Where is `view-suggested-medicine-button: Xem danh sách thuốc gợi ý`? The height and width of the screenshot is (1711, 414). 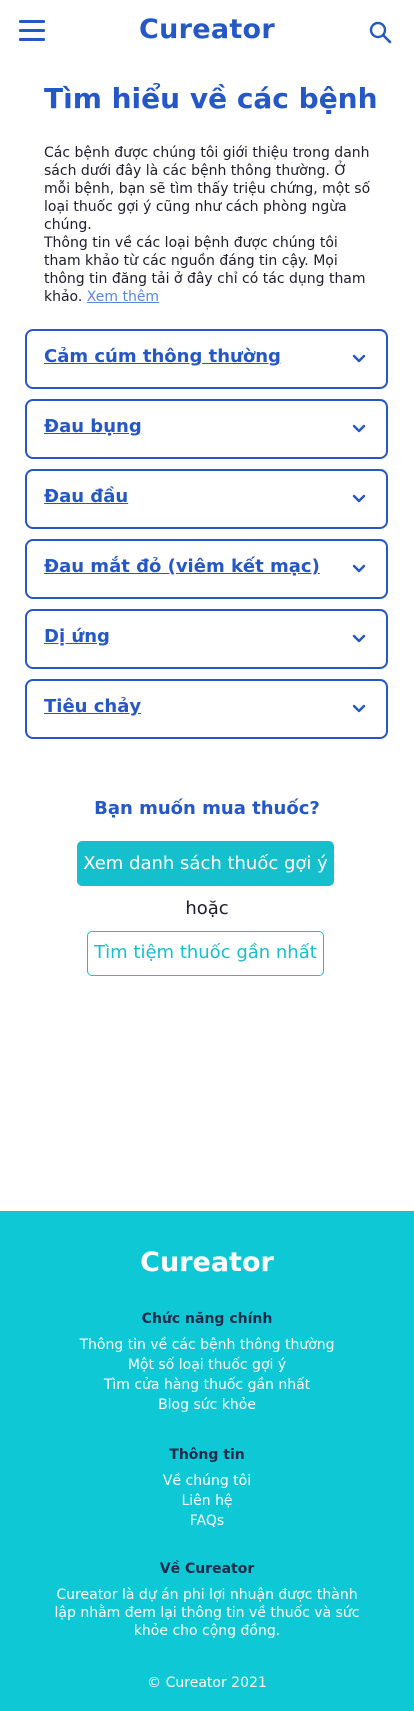 view-suggested-medicine-button: Xem danh sách thuốc gợi ý is located at coordinates (205, 863).